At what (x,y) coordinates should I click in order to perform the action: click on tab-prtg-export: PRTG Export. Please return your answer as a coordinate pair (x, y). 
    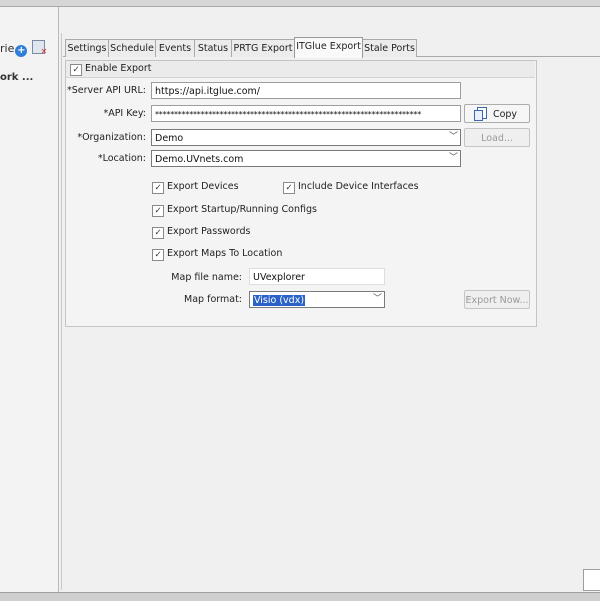
    Looking at the image, I should click on (263, 48).